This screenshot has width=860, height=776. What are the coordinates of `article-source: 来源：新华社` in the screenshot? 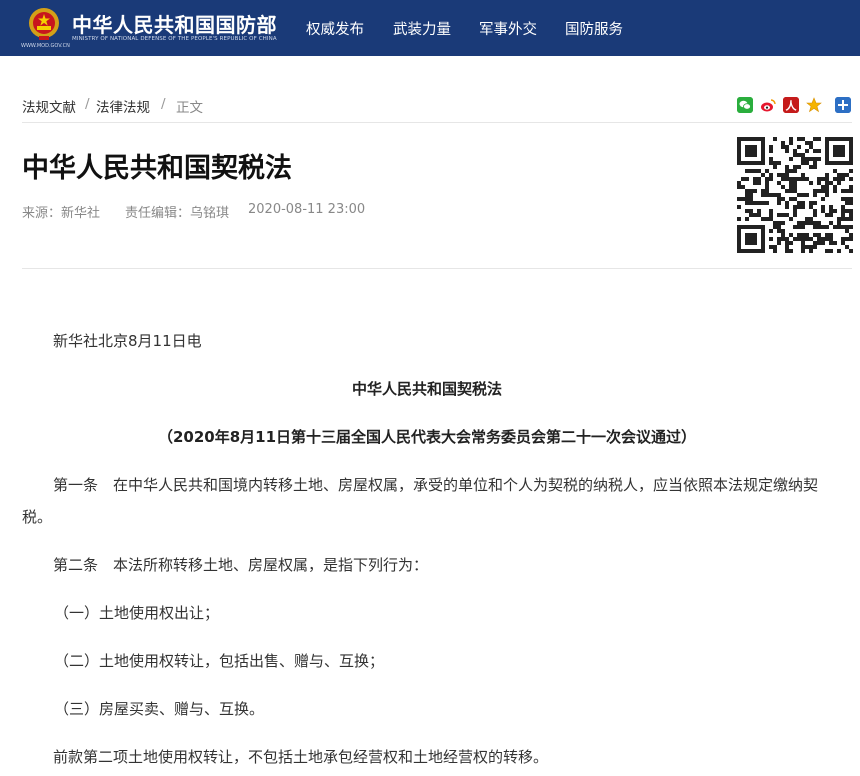 It's located at (61, 213).